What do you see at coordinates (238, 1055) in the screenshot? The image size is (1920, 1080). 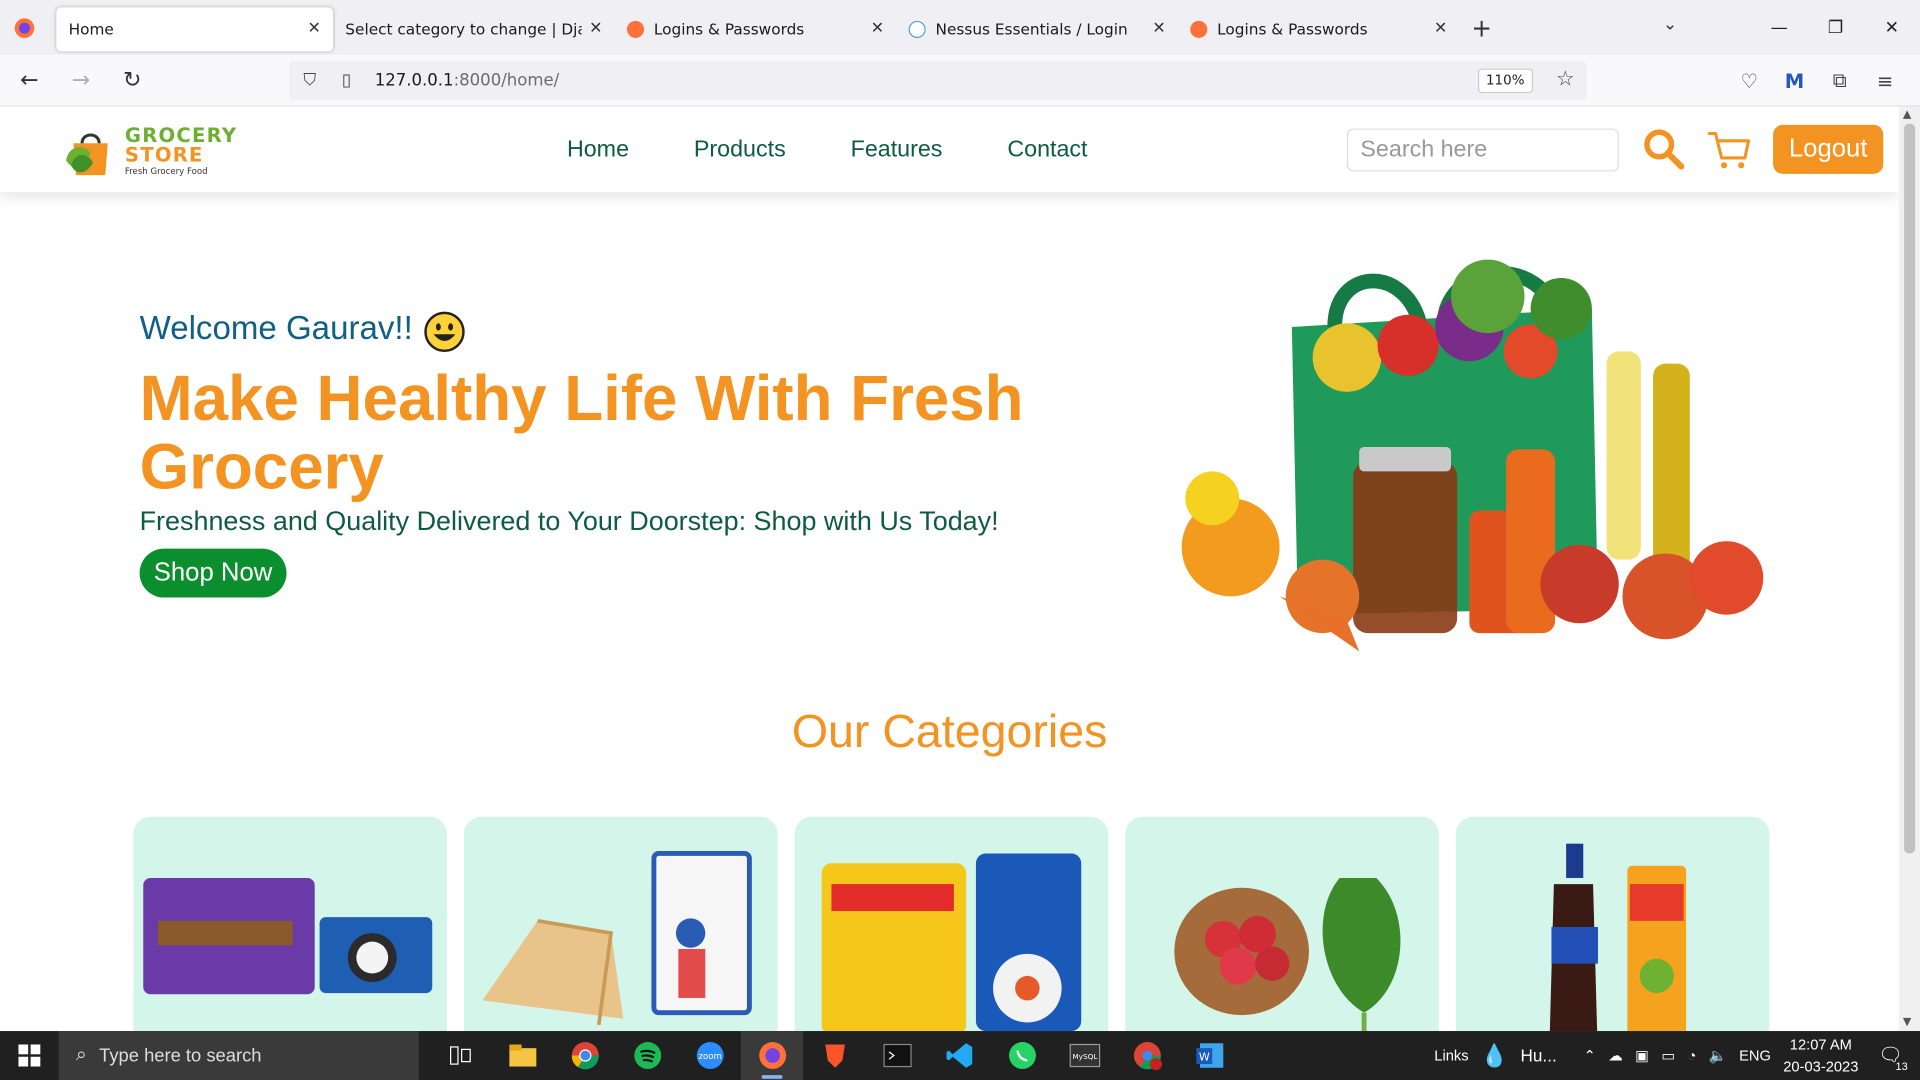 I see `taskbar-search-box: ⌕ Type here to search` at bounding box center [238, 1055].